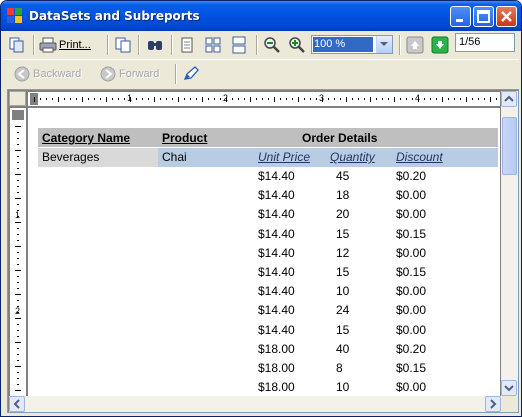 Image resolution: width=522 pixels, height=417 pixels. I want to click on vertical-scrollbar, so click(509, 243).